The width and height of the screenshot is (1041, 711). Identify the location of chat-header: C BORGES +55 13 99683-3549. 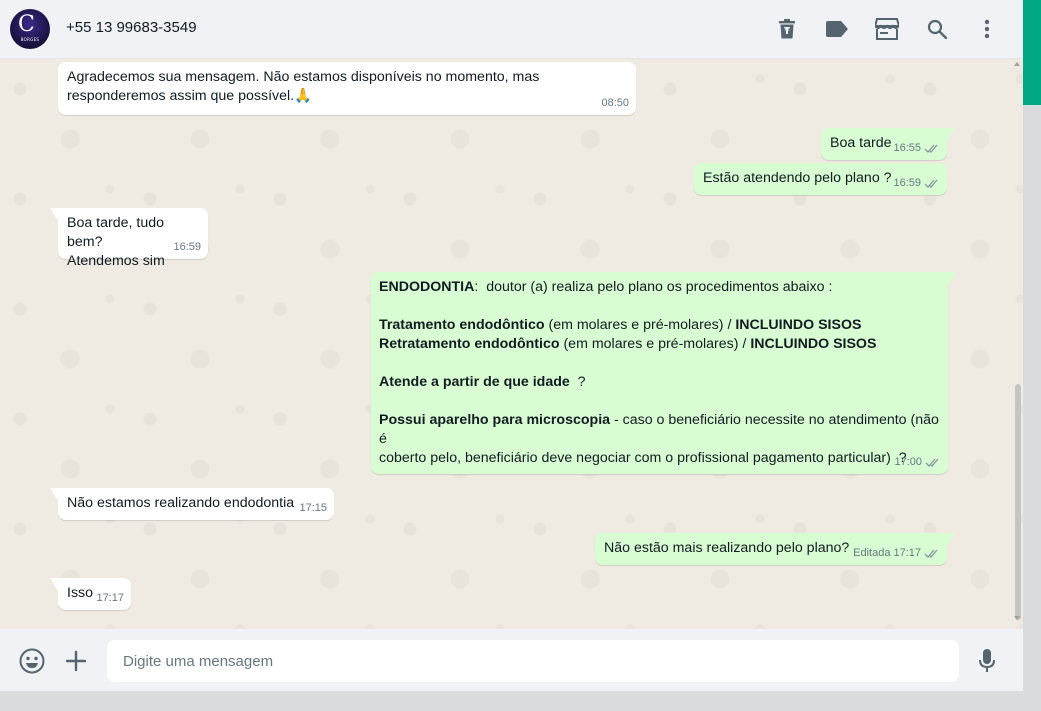
(511, 29).